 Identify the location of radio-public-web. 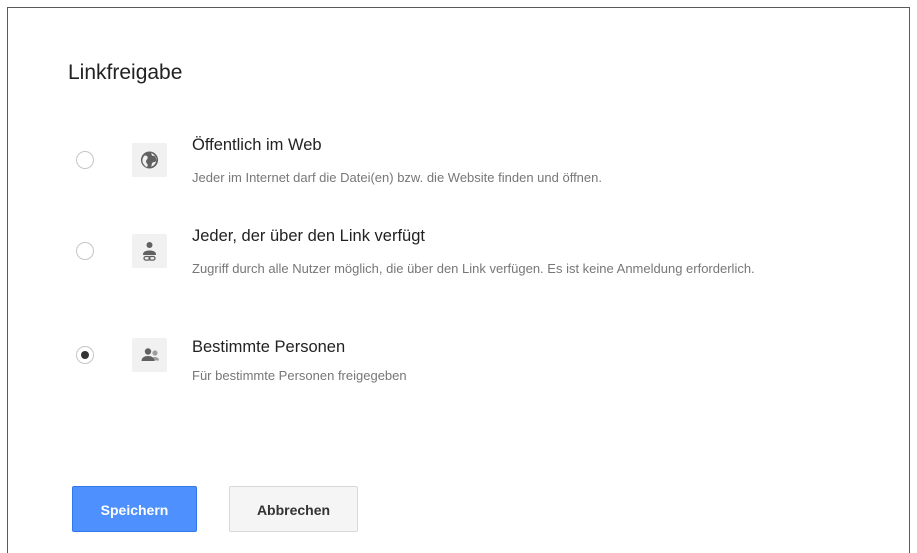
(85, 160).